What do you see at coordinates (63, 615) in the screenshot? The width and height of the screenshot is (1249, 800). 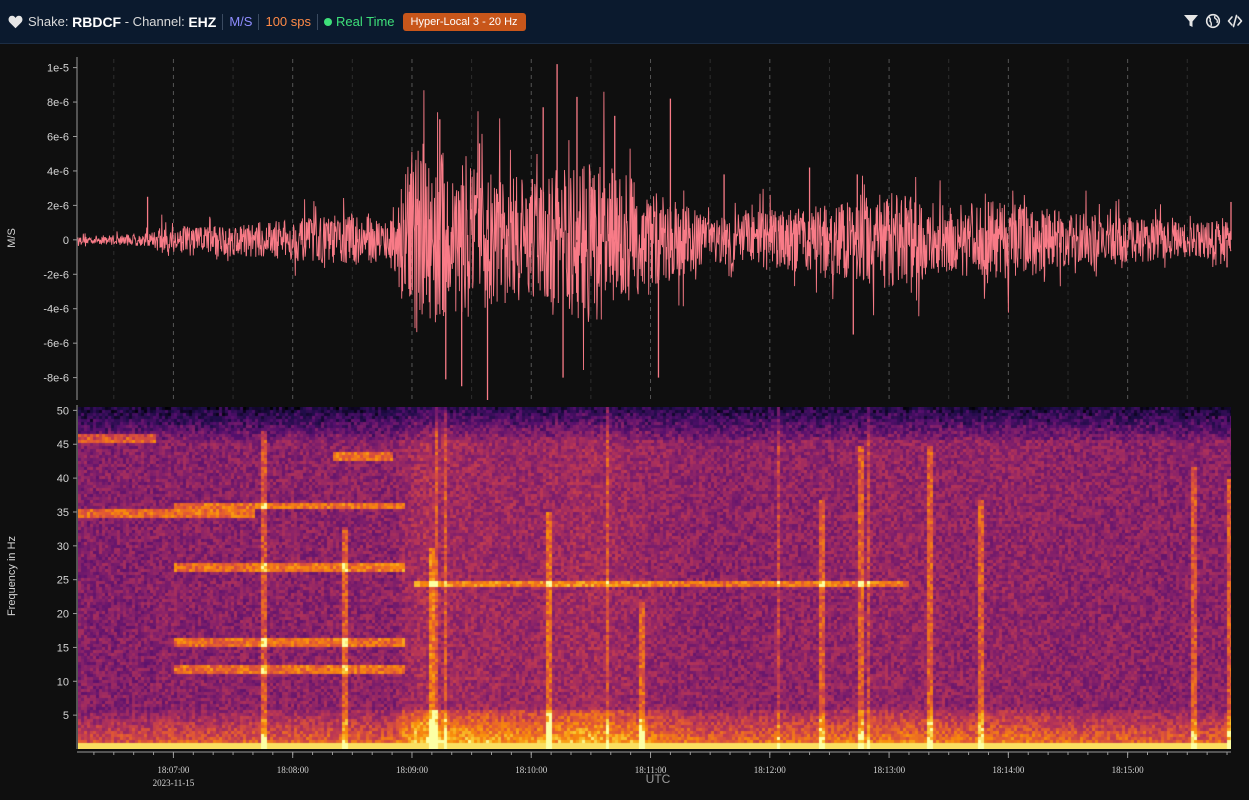 I see `ytick-label: 20` at bounding box center [63, 615].